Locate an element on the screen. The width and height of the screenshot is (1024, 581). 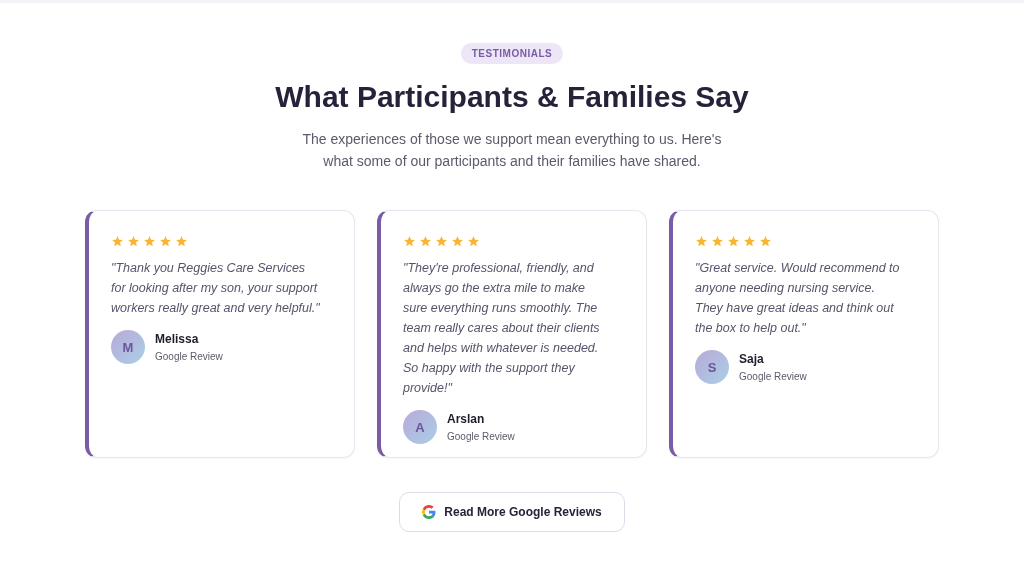
google-icon is located at coordinates (429, 512).